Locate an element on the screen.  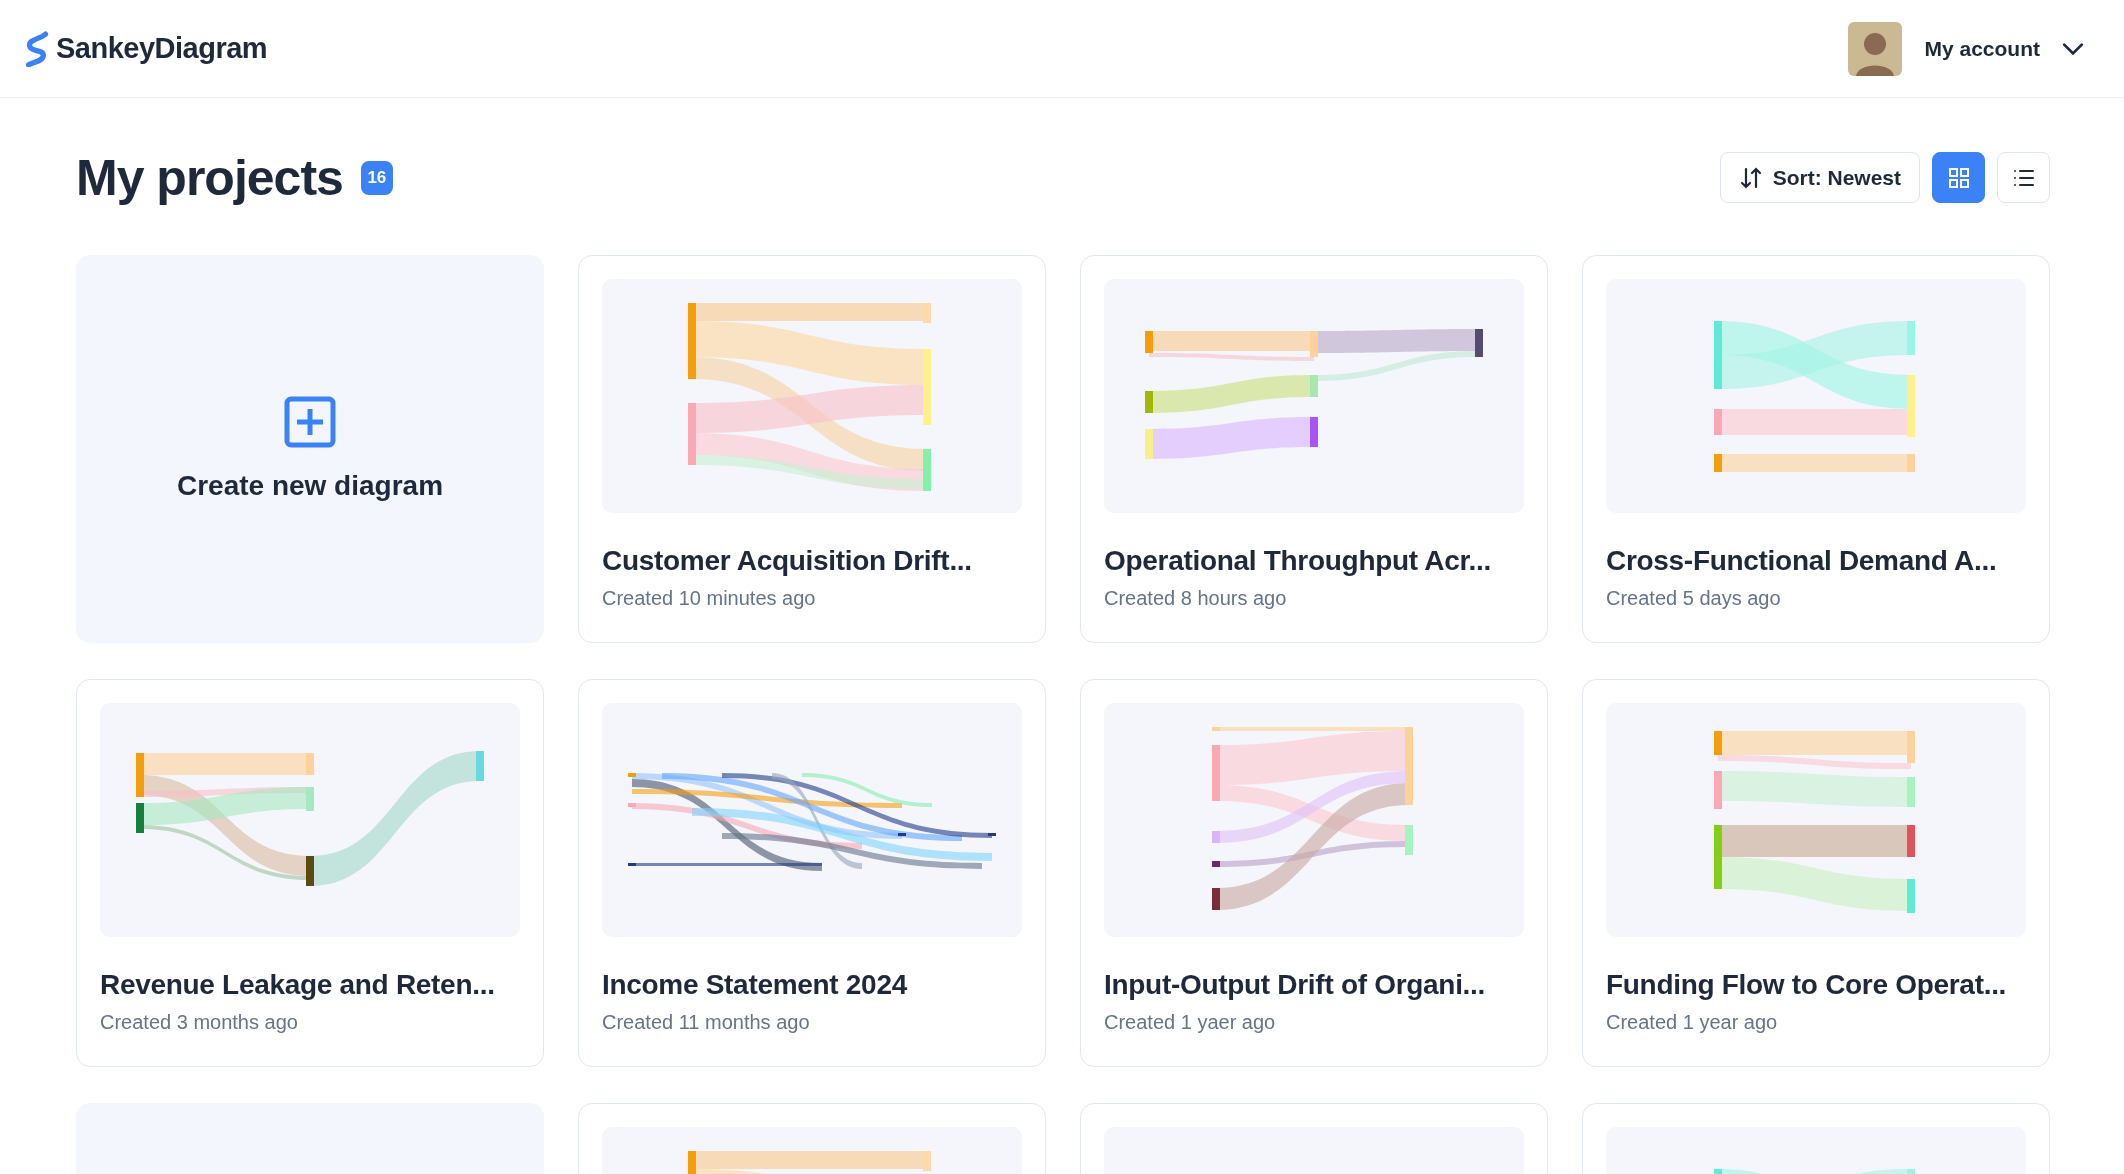
plus-square-icon is located at coordinates (310, 422).